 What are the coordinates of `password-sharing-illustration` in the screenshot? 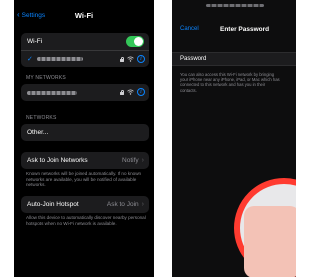 It's located at (265, 227).